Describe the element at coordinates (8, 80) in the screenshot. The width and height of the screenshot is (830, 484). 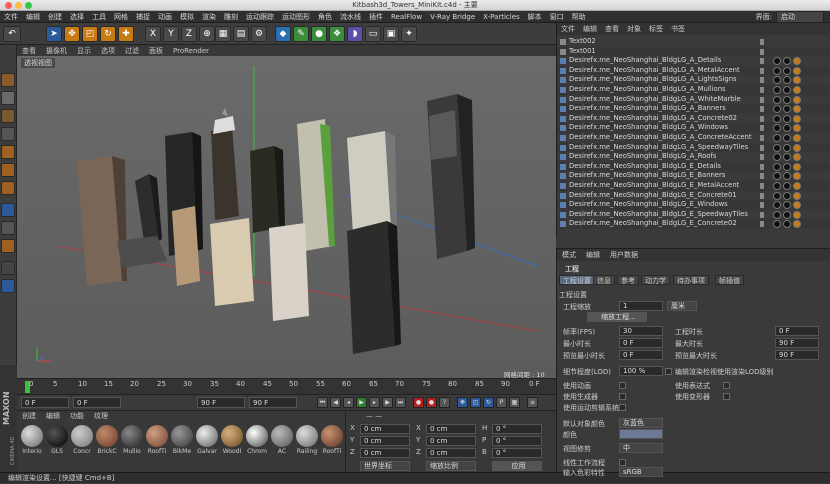
I see `make-editable-icon` at that location.